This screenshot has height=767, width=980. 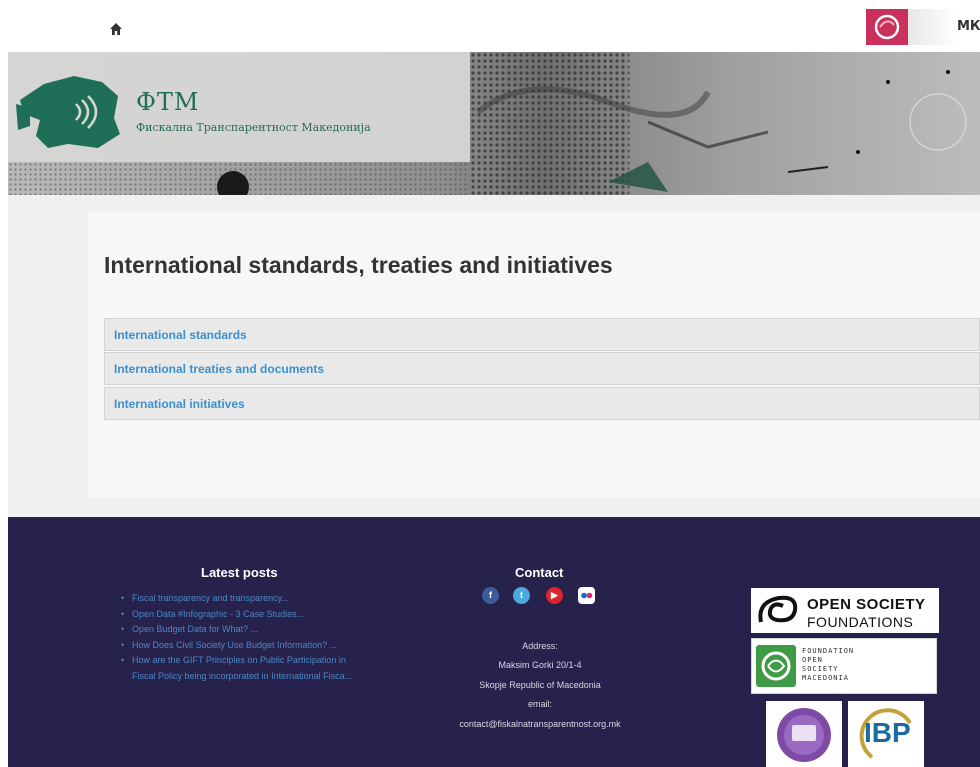 I want to click on foundation-open-society-macedonia-logo: FOUNDATION OPEN SOCIETY MACEDONIA, so click(x=844, y=666).